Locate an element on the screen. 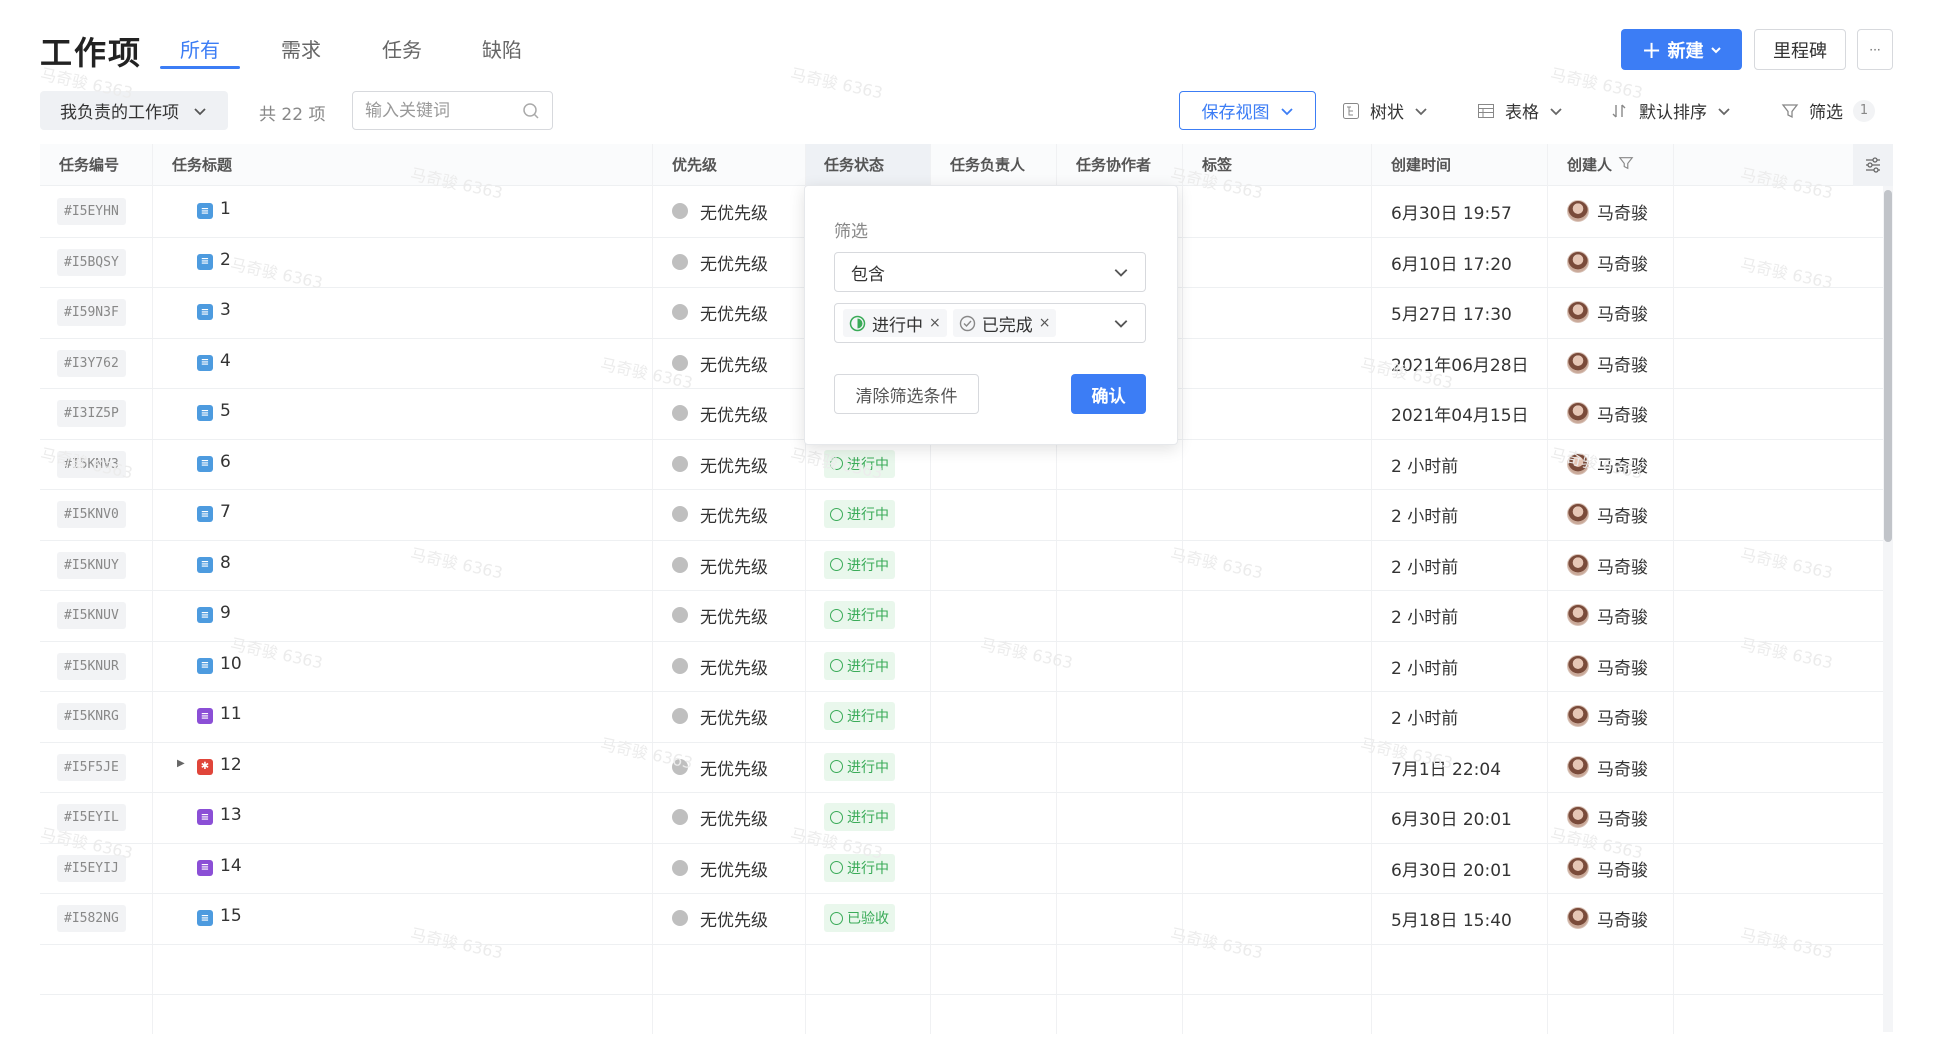 Image resolution: width=1933 pixels, height=1060 pixels. task-title: 10 is located at coordinates (231, 664).